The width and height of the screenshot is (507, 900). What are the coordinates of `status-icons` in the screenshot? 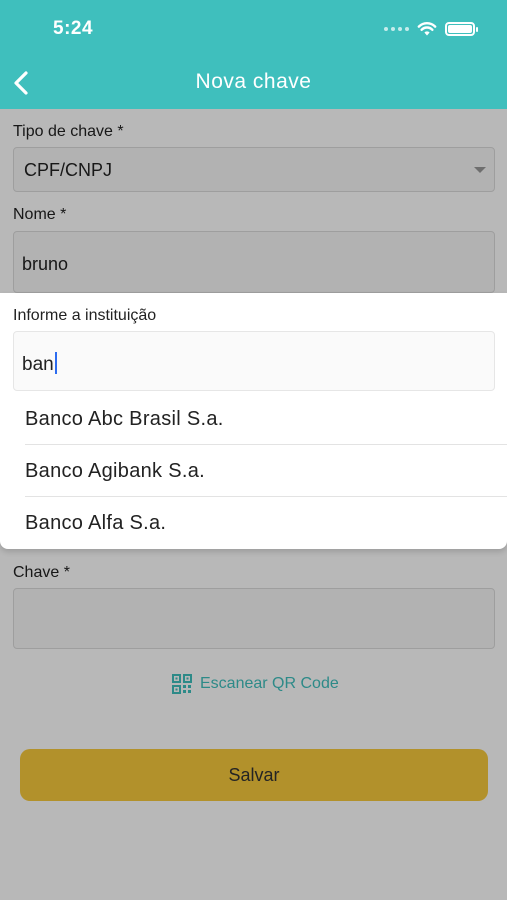 It's located at (431, 29).